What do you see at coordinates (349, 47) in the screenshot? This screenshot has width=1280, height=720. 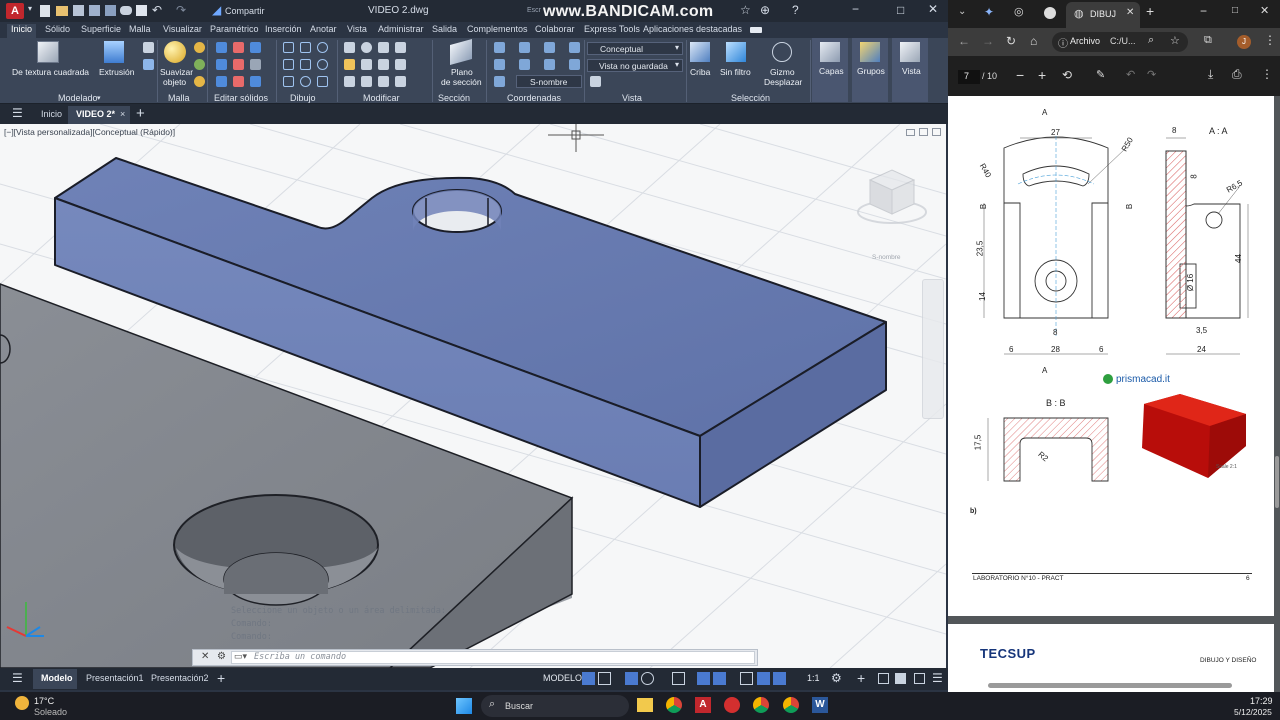 I see `move-icon` at bounding box center [349, 47].